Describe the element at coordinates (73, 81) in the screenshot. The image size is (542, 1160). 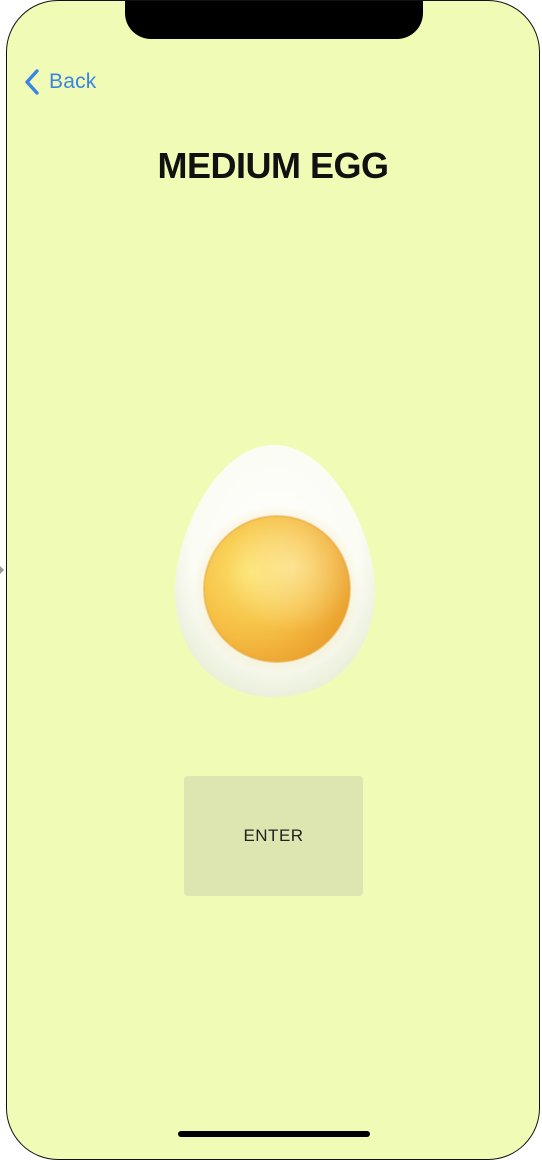
I see `back-label: Back` at that location.